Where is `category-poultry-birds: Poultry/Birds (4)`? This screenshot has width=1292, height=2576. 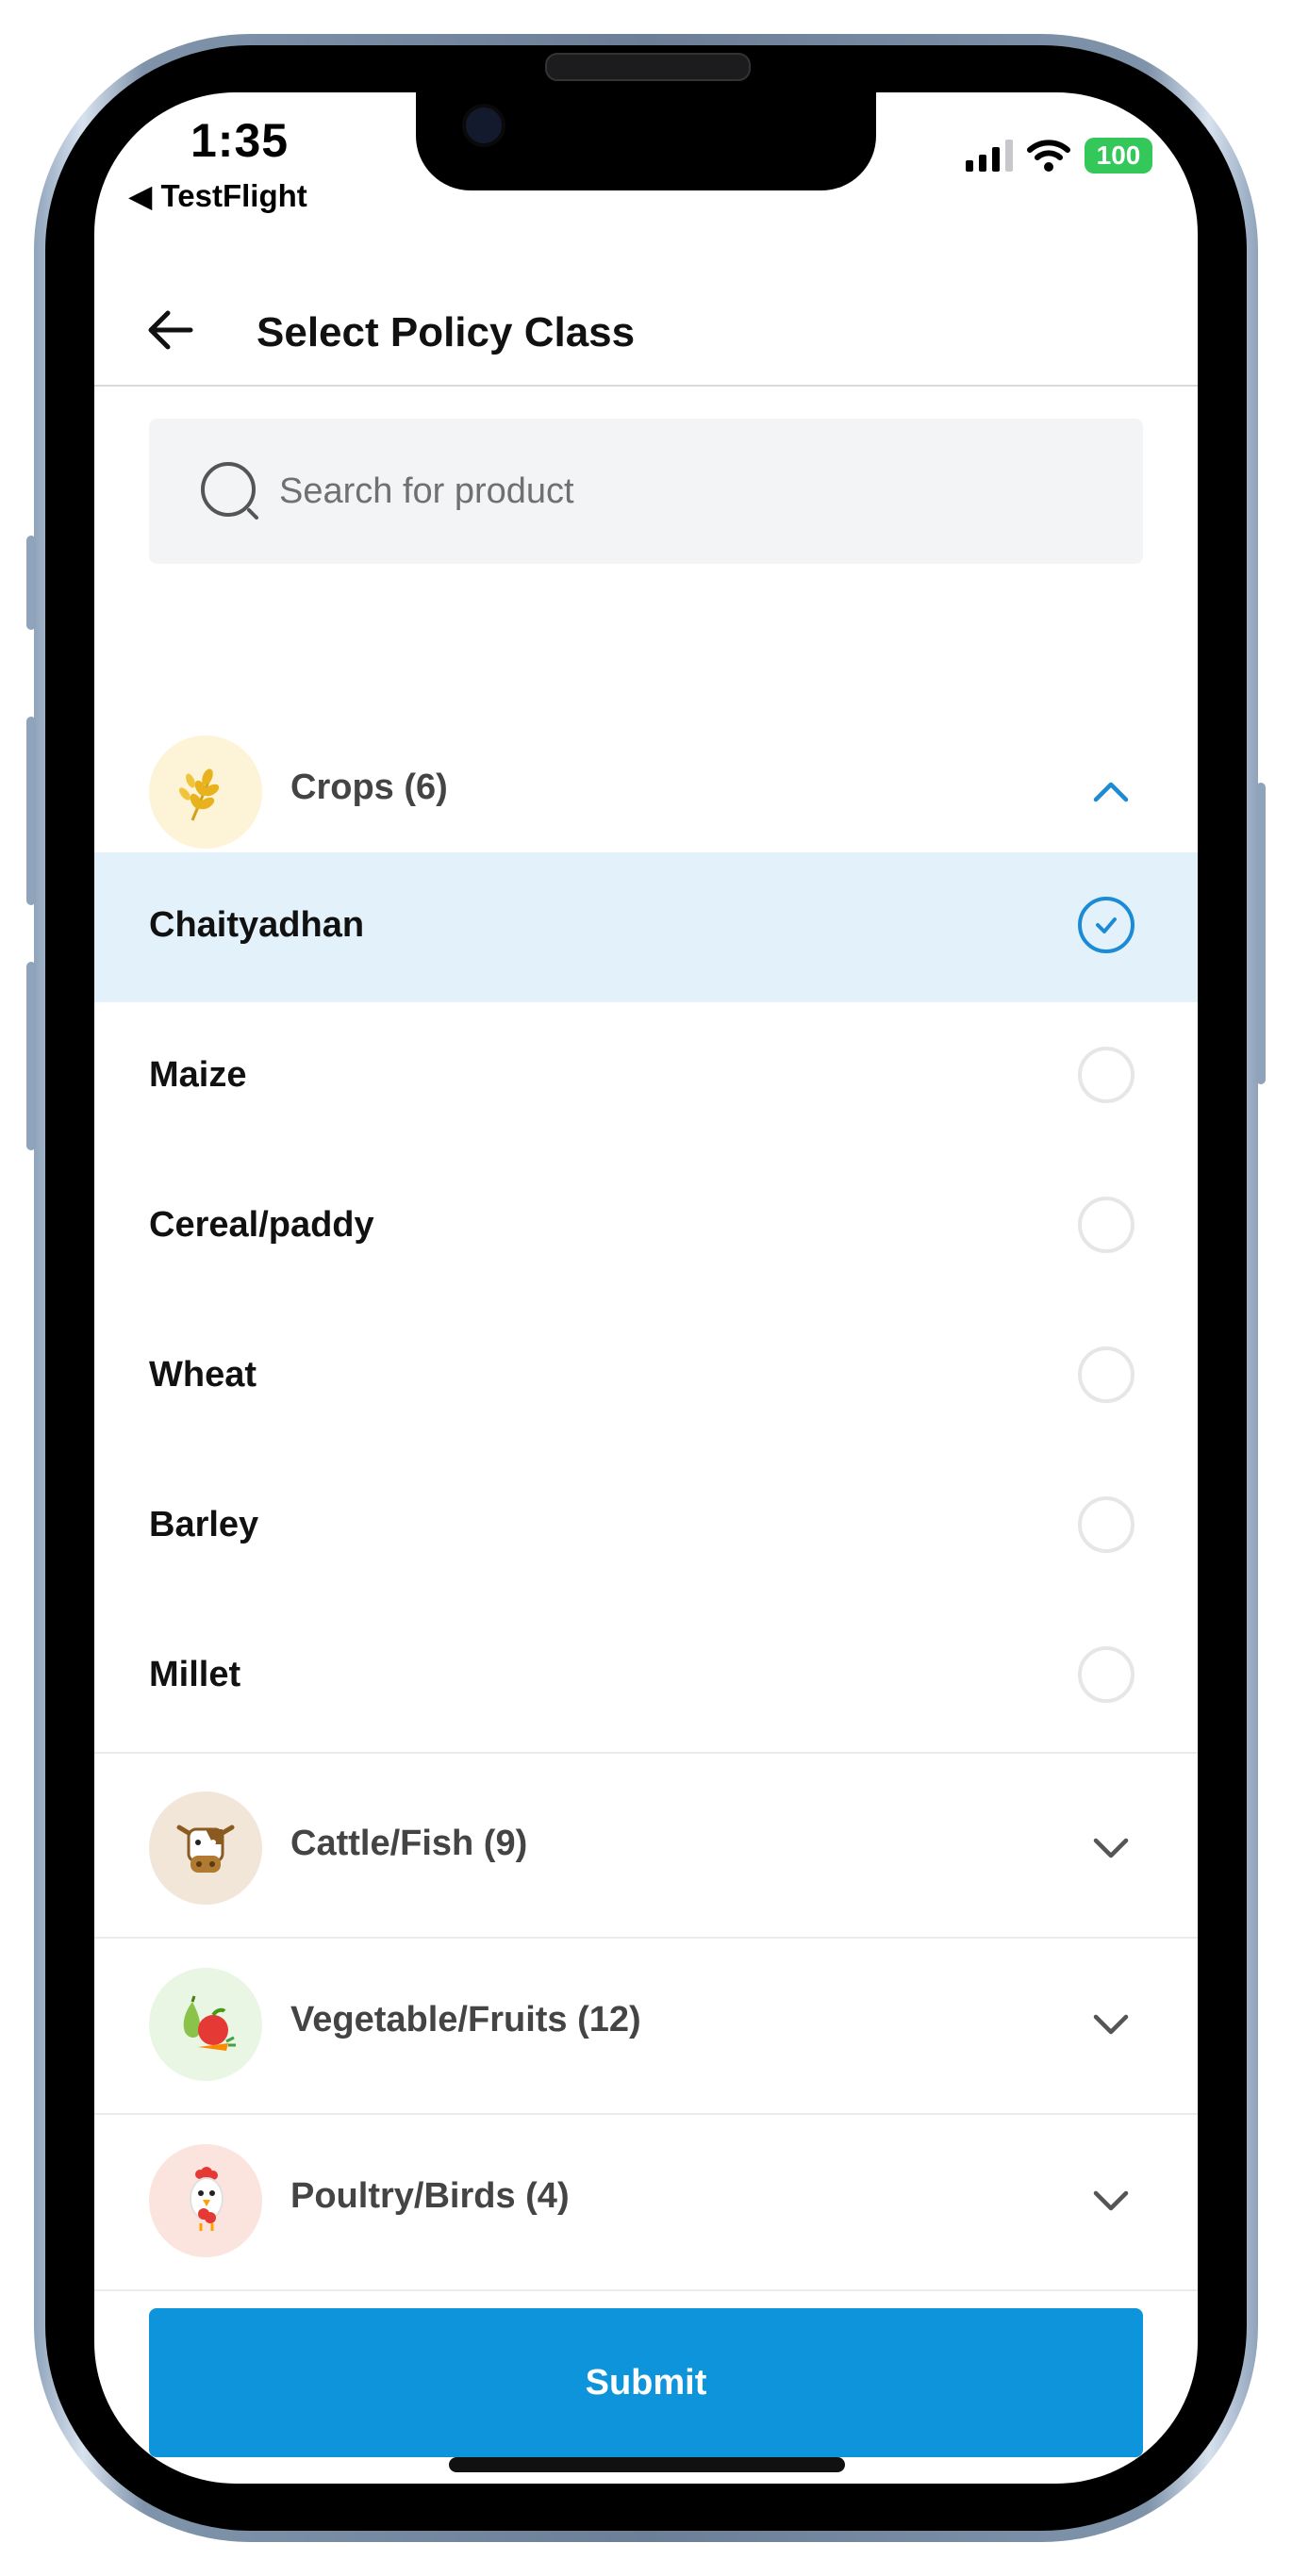
category-poultry-birds: Poultry/Birds (4) is located at coordinates (646, 2202).